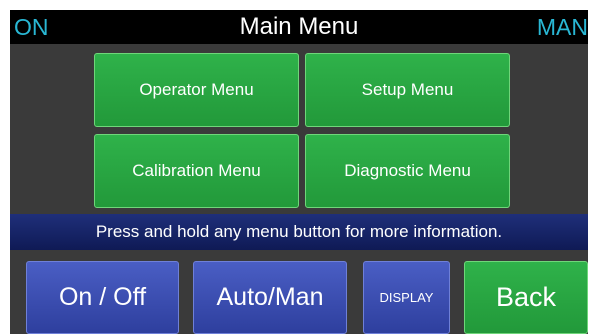 The height and width of the screenshot is (335, 589). I want to click on diagnostic-menu-button: Diagnostic Menu, so click(407, 171).